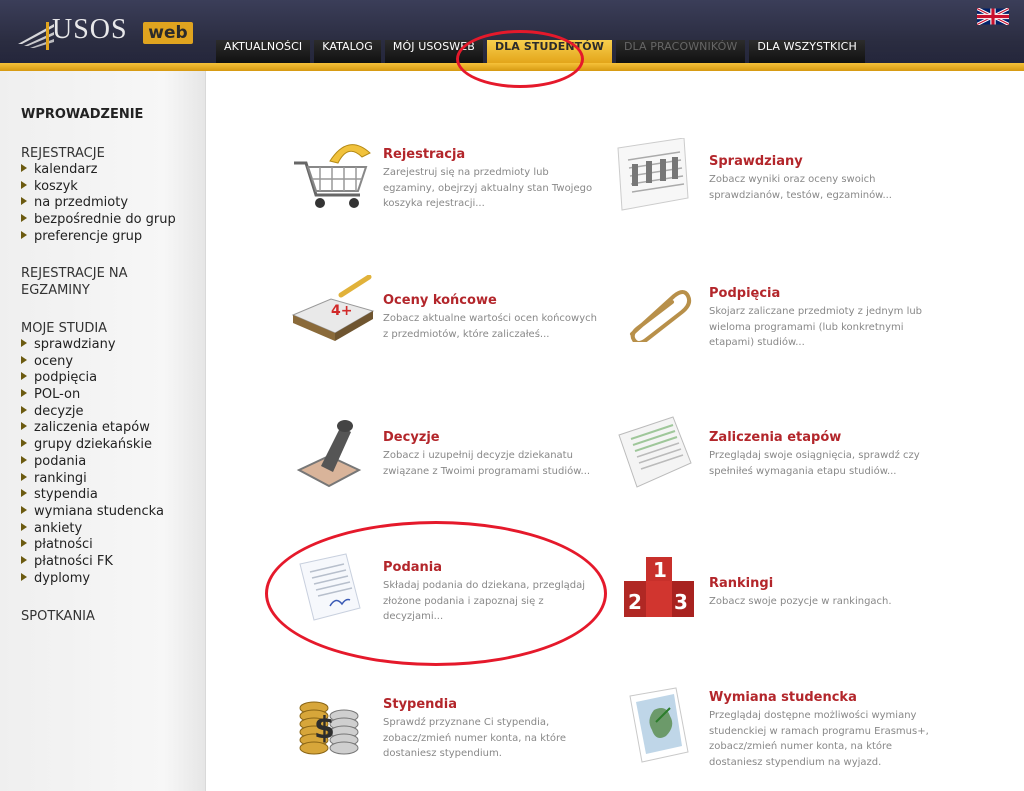 The width and height of the screenshot is (1024, 791). What do you see at coordinates (347, 51) in the screenshot?
I see `tab-katalog: KATALOG` at bounding box center [347, 51].